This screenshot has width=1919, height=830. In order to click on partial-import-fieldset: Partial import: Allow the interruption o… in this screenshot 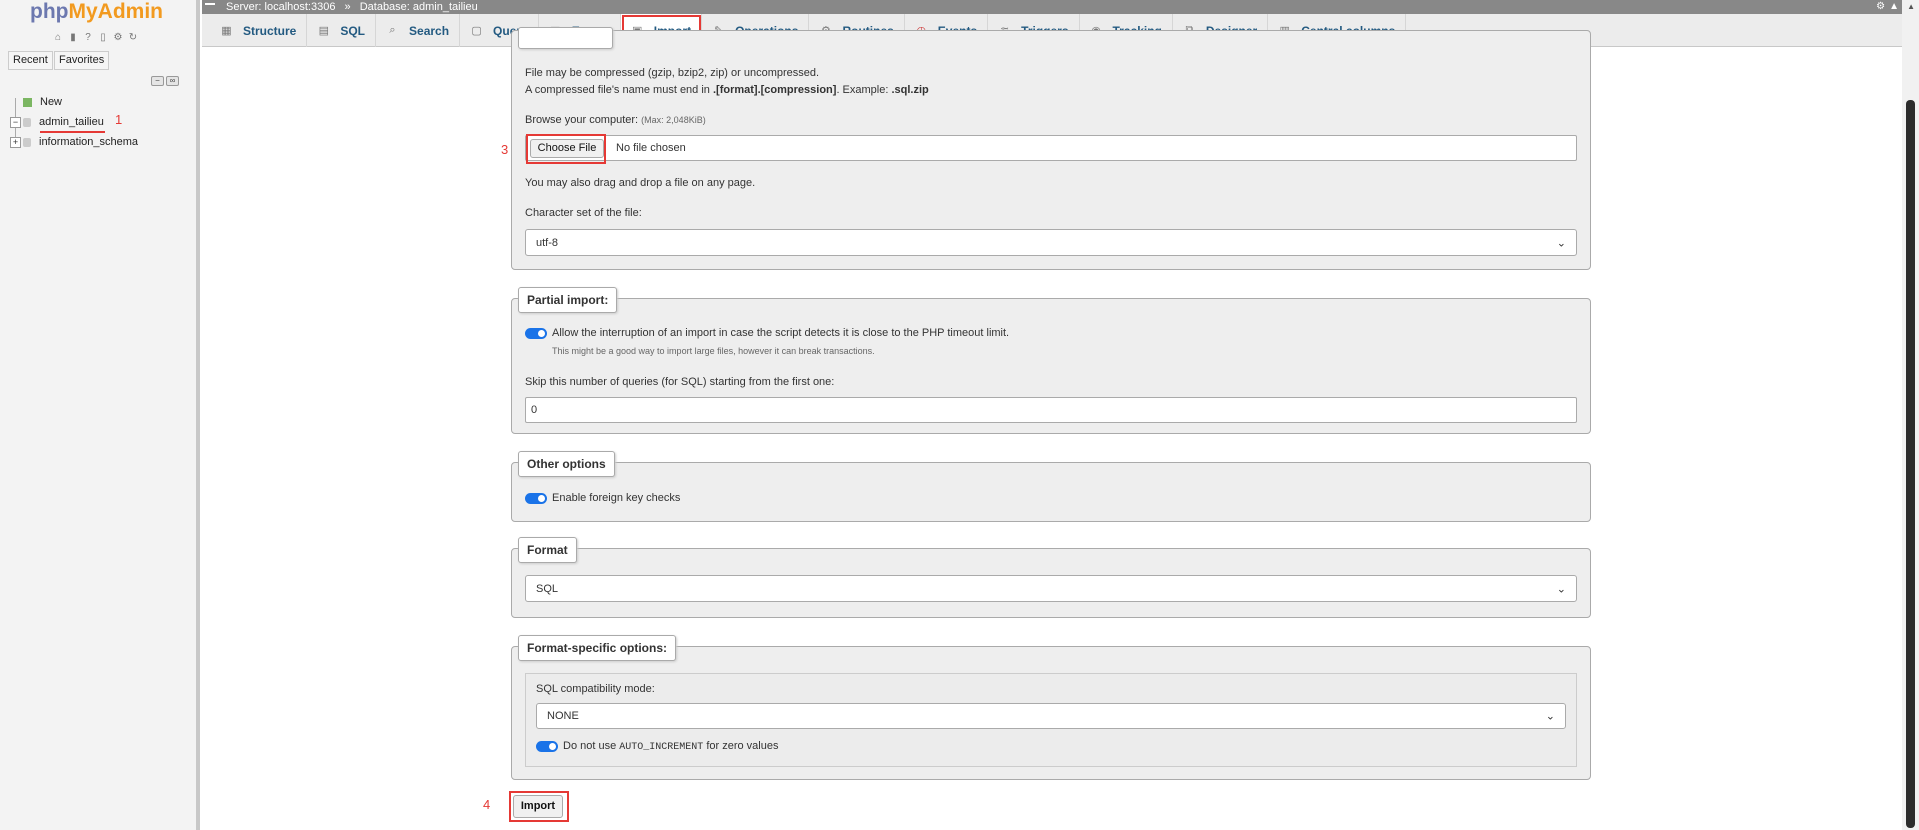, I will do `click(1051, 360)`.